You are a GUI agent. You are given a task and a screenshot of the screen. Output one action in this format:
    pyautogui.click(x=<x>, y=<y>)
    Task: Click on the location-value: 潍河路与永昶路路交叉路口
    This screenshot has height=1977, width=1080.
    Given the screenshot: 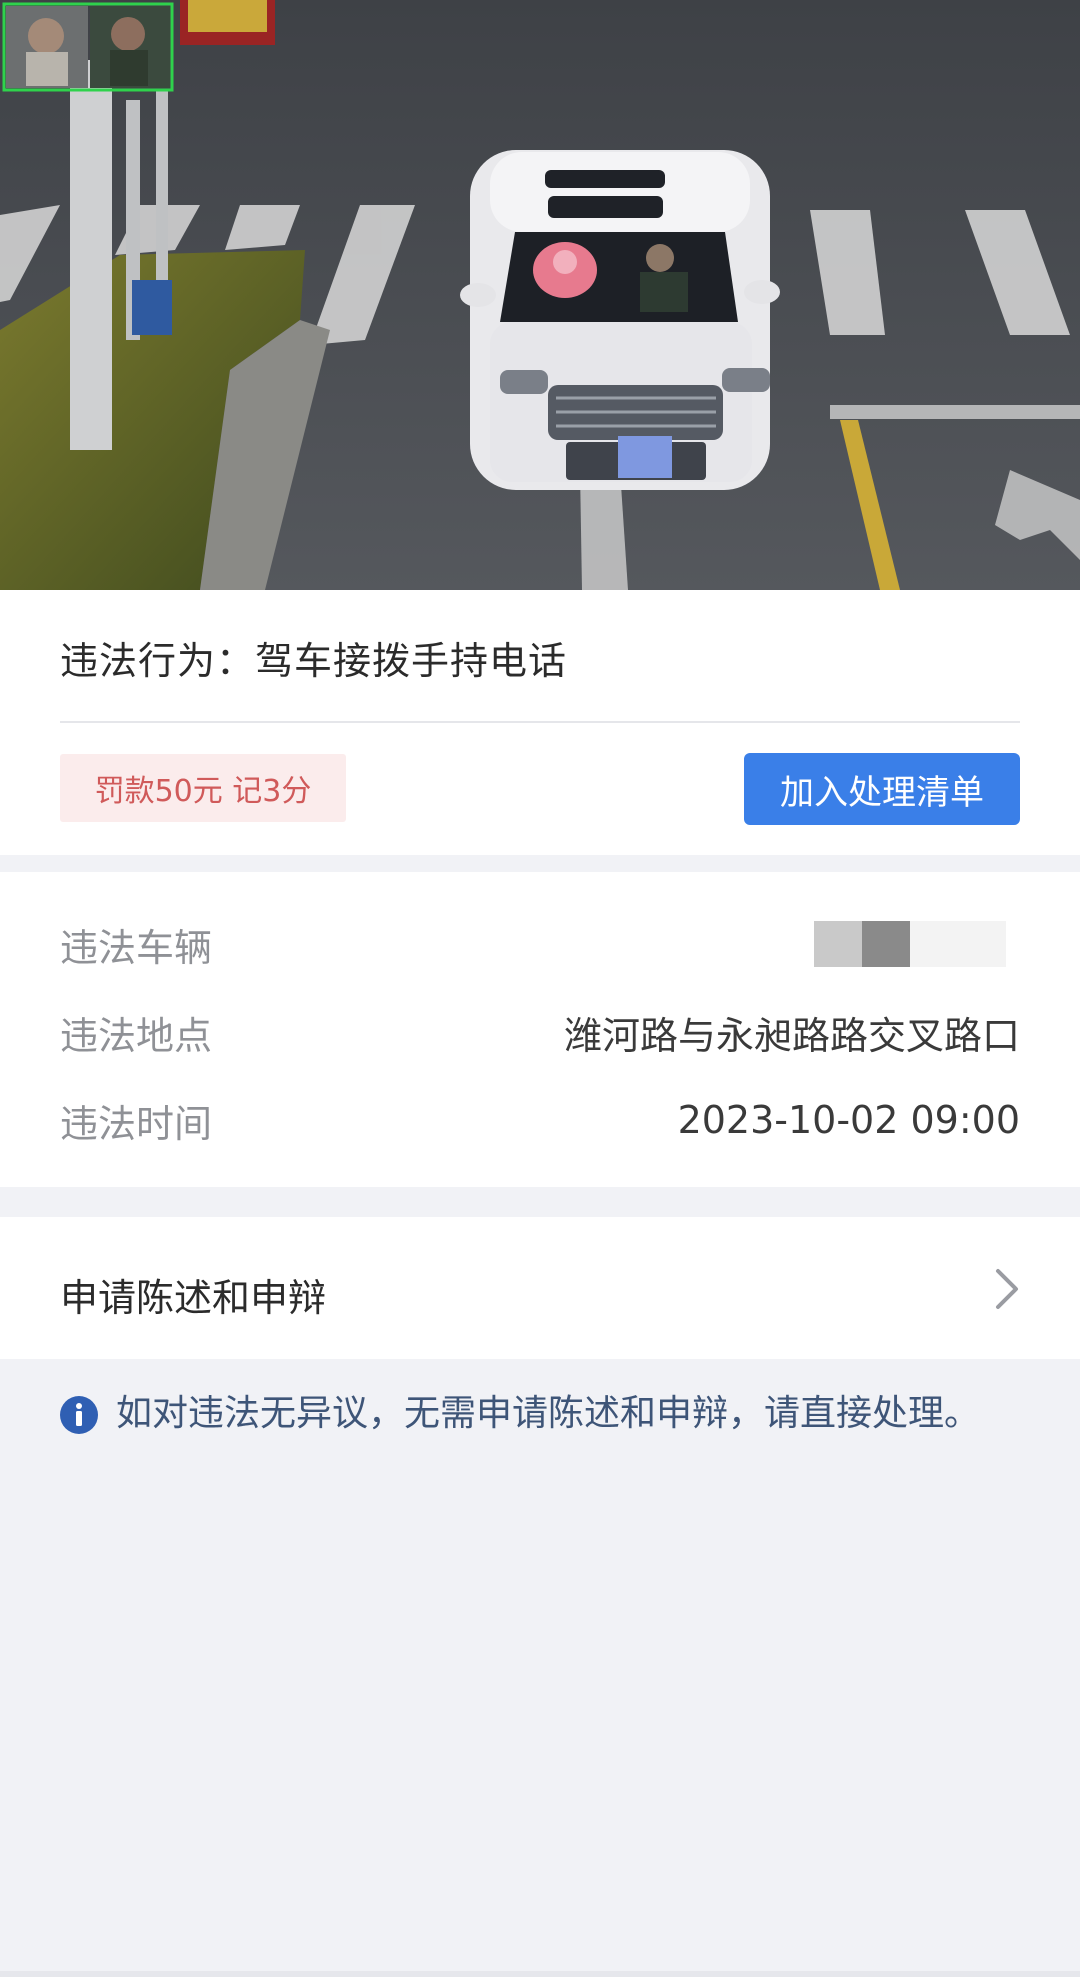 What is the action you would take?
    pyautogui.click(x=791, y=1035)
    